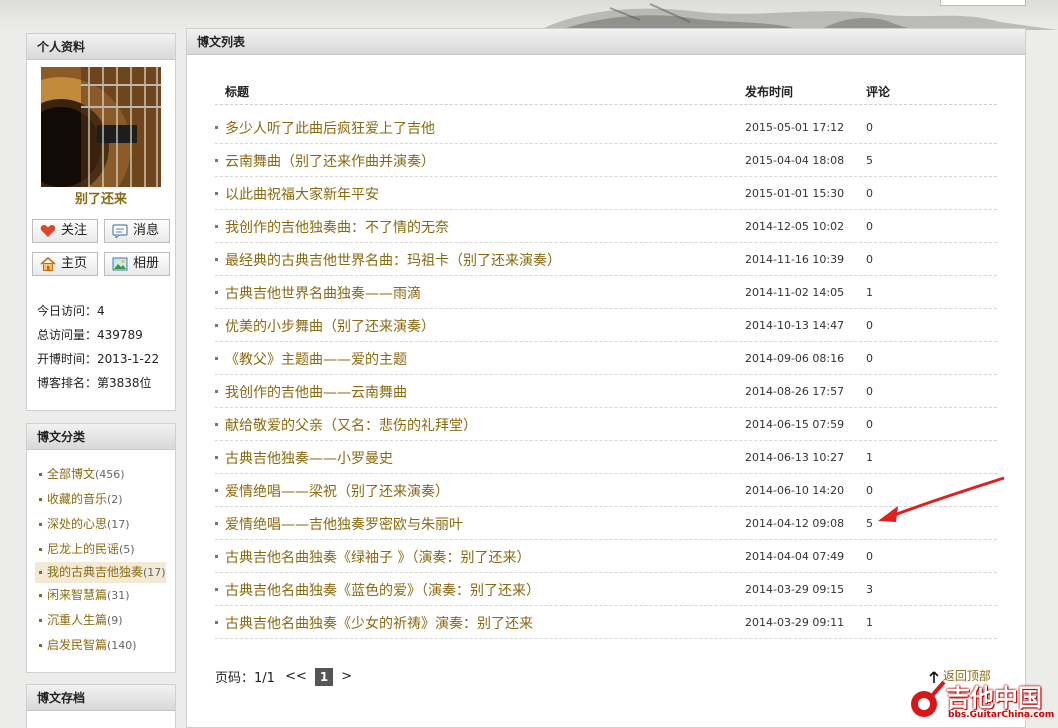 Image resolution: width=1058 pixels, height=728 pixels. Describe the element at coordinates (100, 499) in the screenshot. I see `category-item: 收藏的音乐(2)` at that location.